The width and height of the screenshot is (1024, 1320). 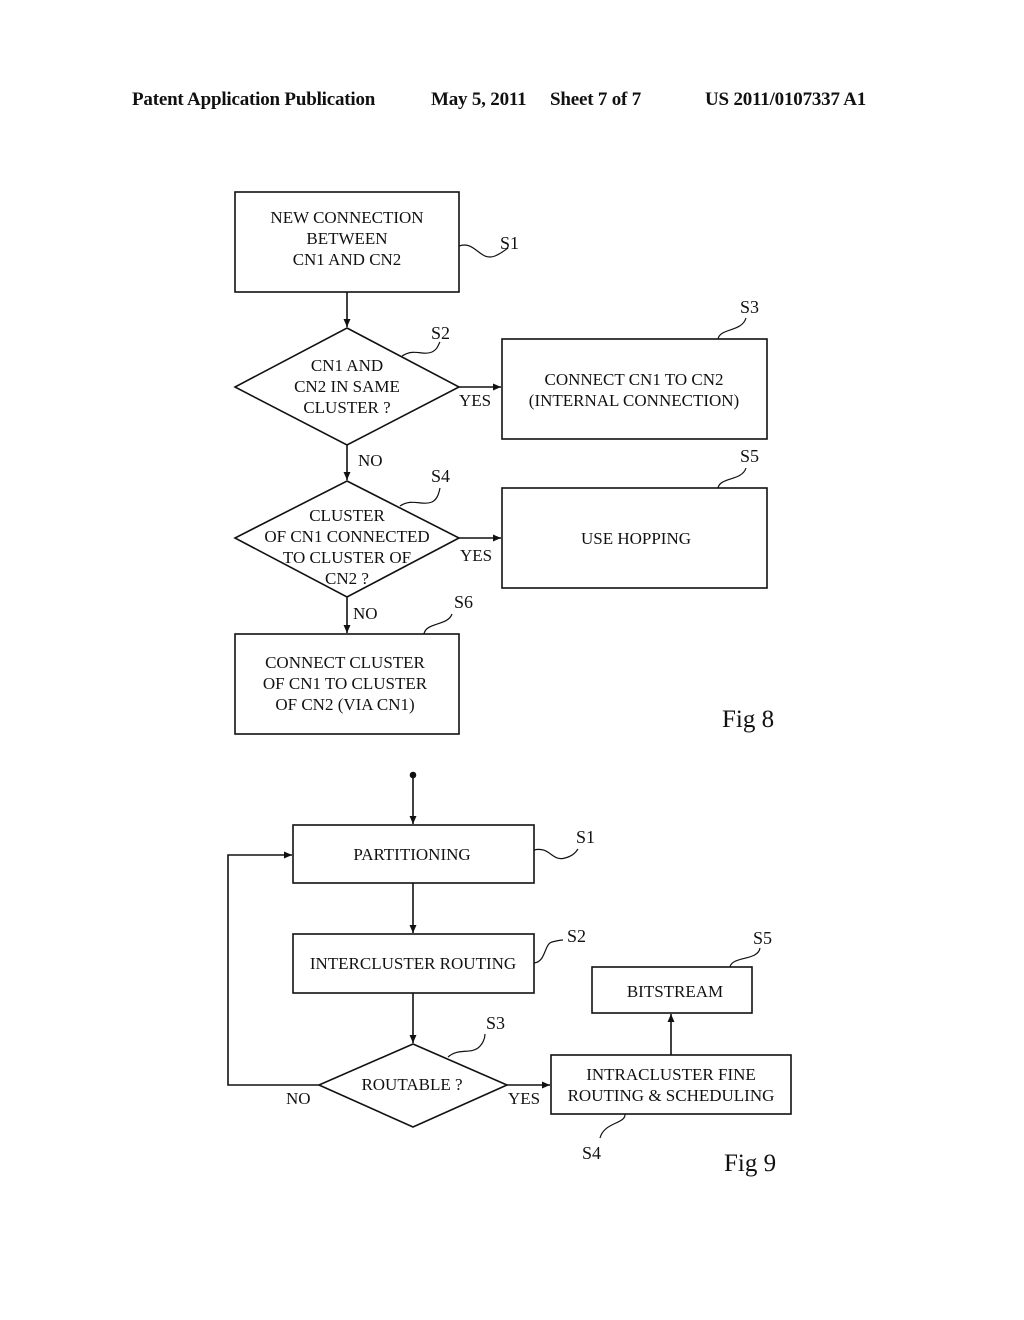 I want to click on fig9-s3-ref: S3, so click(x=495, y=1023).